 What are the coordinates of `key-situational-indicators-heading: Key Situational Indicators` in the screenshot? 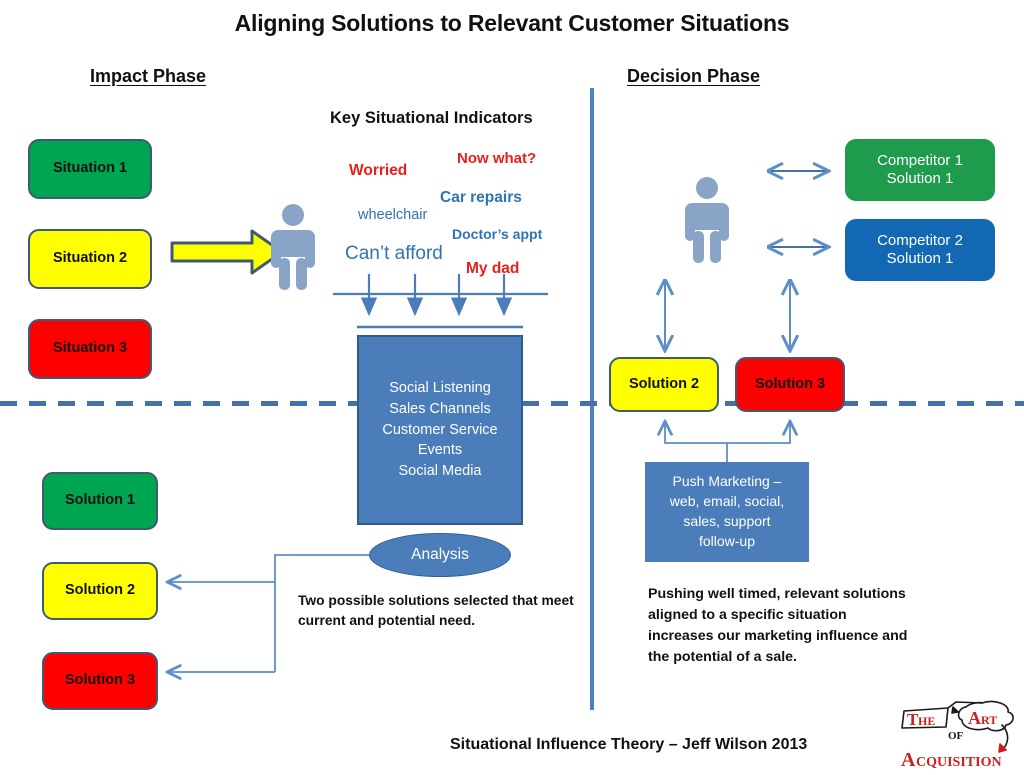 It's located at (431, 118).